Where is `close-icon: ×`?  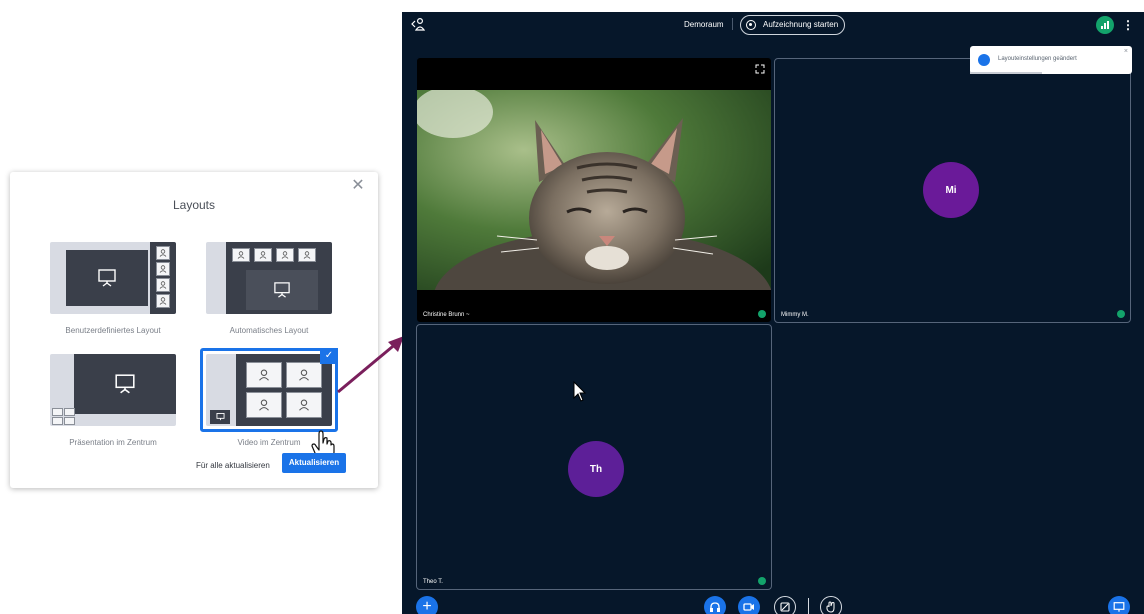 close-icon: × is located at coordinates (1126, 51).